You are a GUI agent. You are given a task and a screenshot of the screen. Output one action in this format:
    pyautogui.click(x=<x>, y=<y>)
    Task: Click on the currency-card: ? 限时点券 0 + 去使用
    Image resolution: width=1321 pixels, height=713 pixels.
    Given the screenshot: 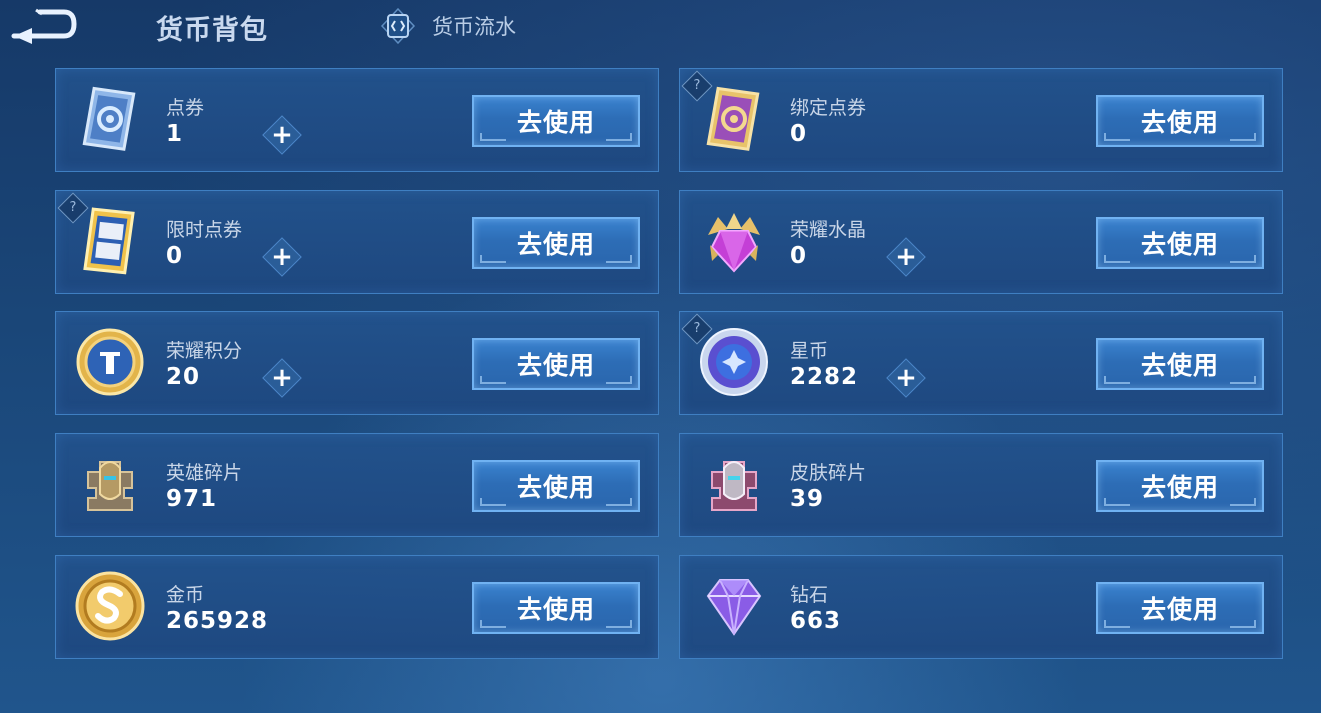 What is the action you would take?
    pyautogui.click(x=357, y=242)
    